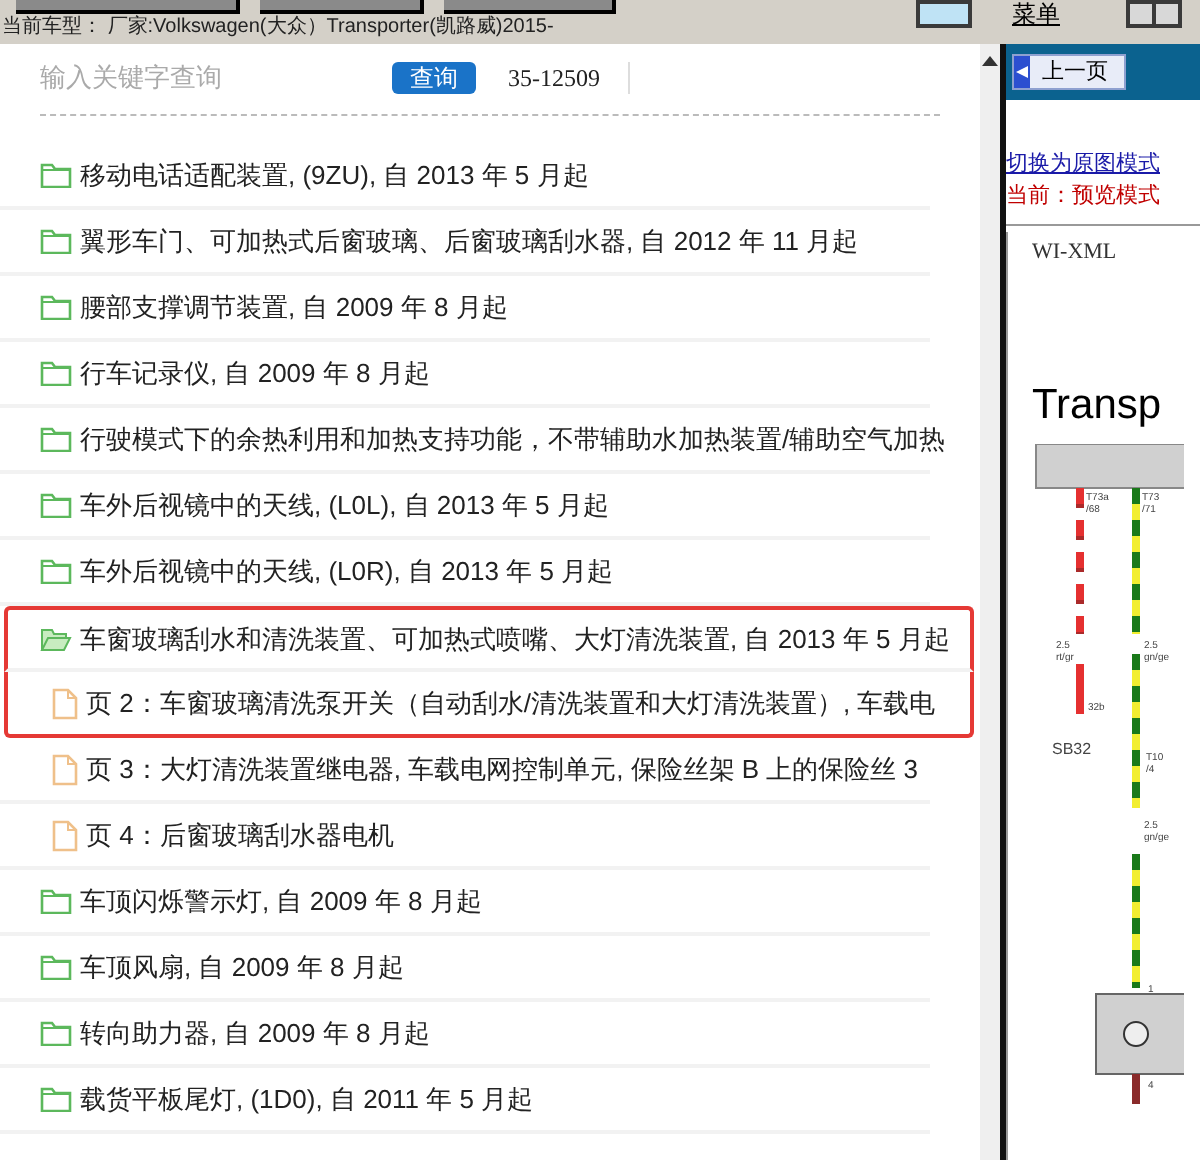  I want to click on tree-item: 车顶闪烁警示灯, 自 2009 年 8 月起, so click(281, 901).